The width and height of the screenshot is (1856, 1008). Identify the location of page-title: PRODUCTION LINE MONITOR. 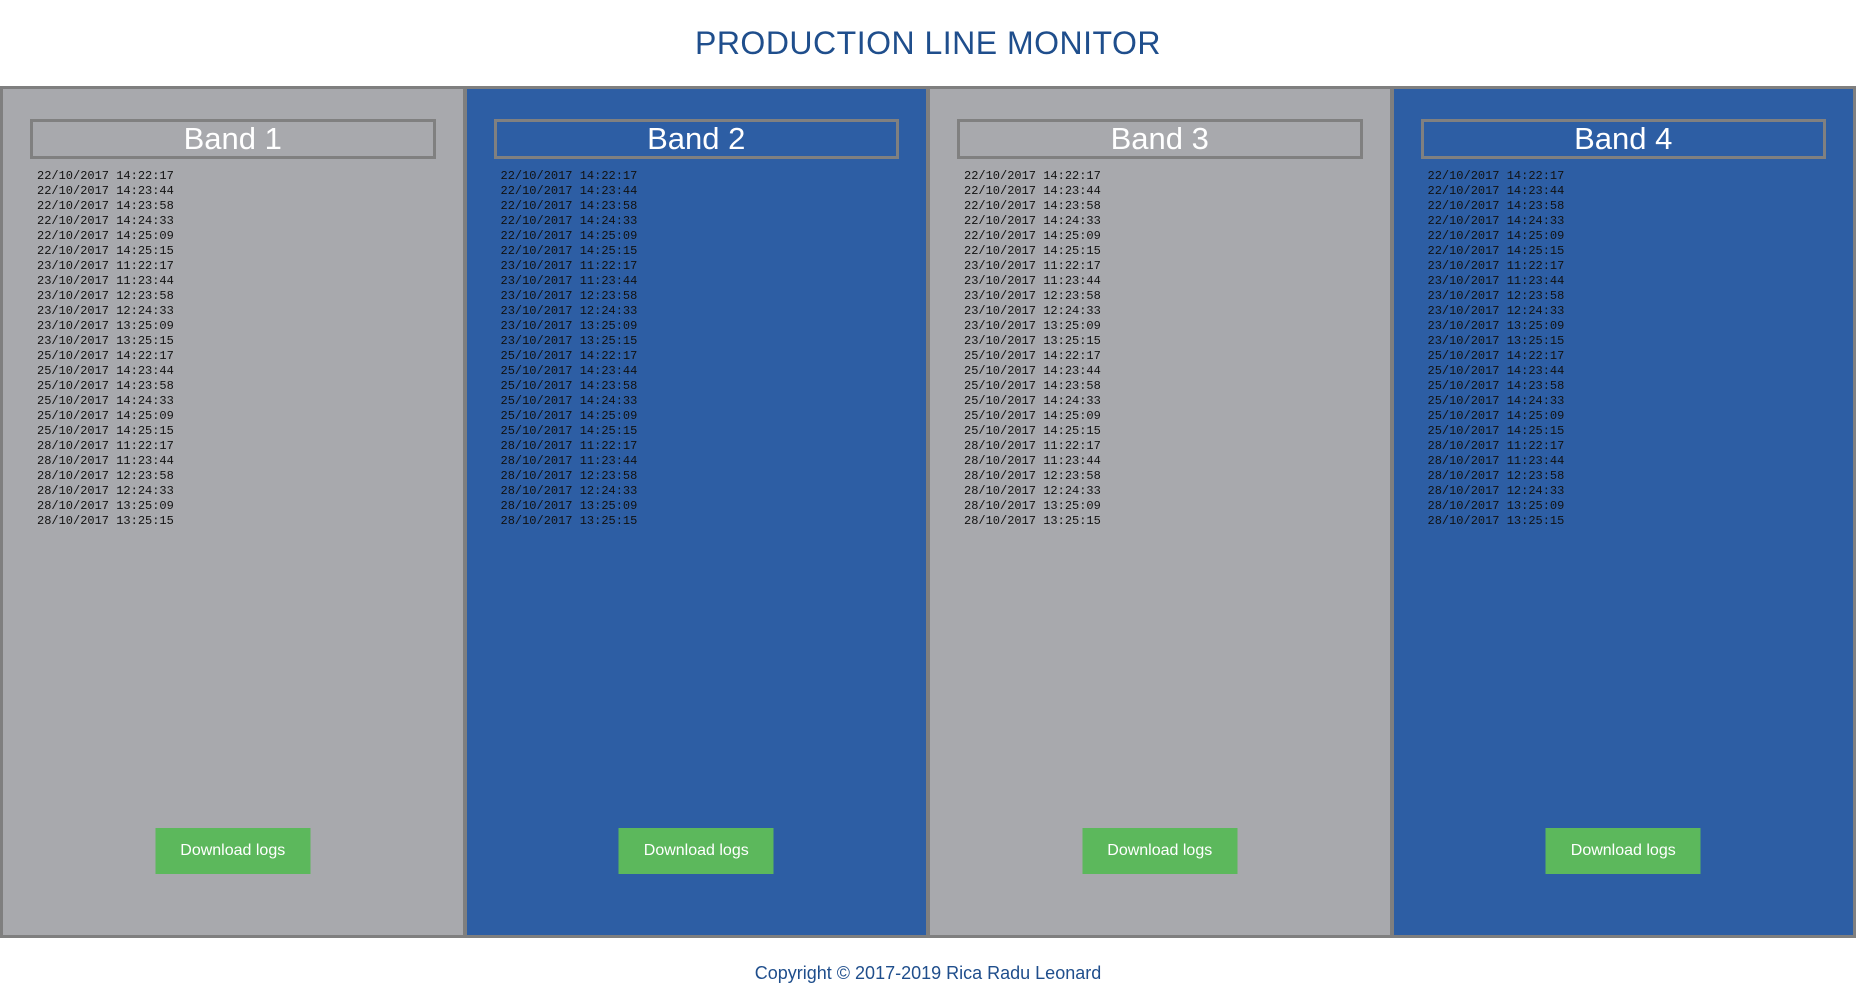
(928, 42).